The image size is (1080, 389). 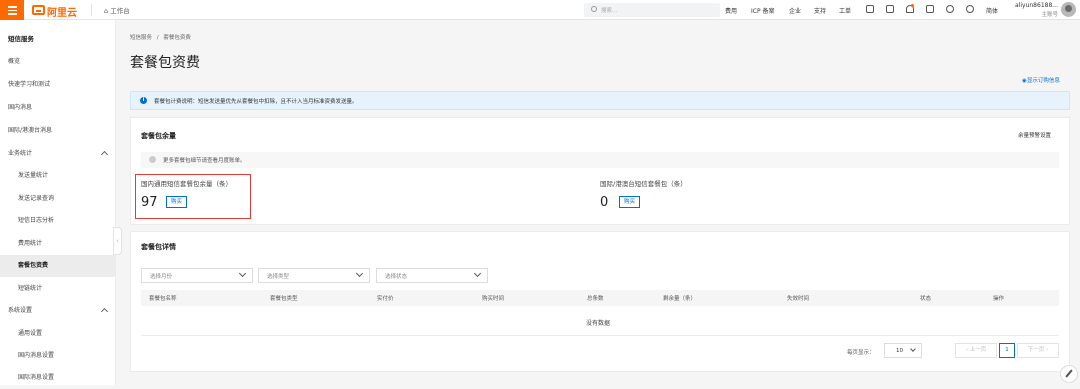 What do you see at coordinates (117, 241) in the screenshot?
I see `collapse-sidebar-button: ‹` at bounding box center [117, 241].